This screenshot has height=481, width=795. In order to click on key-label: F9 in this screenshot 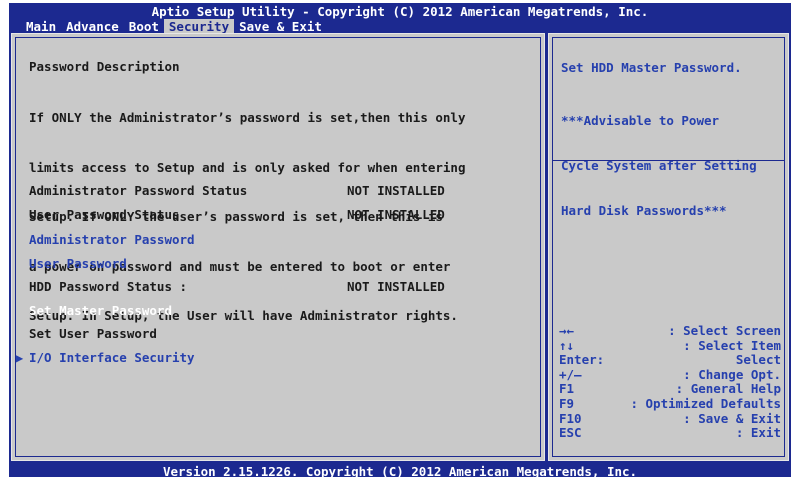, I will do `click(567, 403)`.